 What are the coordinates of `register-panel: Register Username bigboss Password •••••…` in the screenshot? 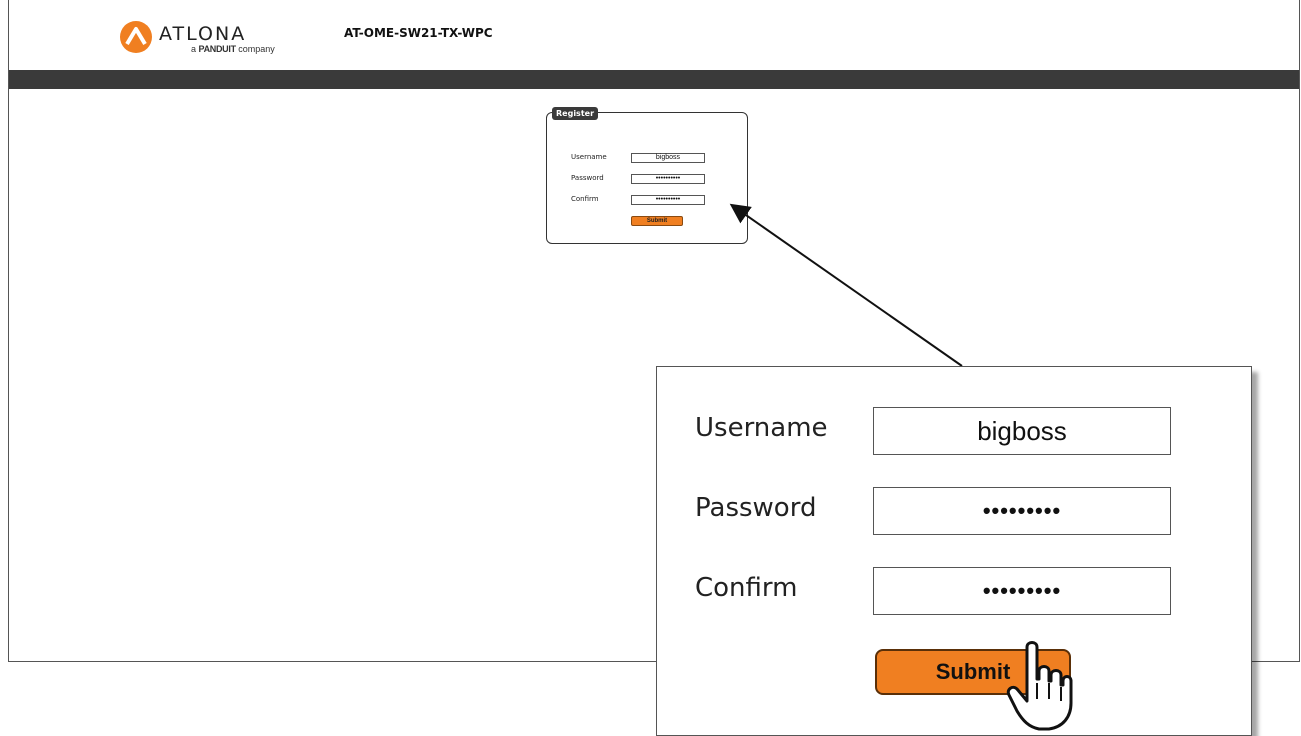 It's located at (647, 175).